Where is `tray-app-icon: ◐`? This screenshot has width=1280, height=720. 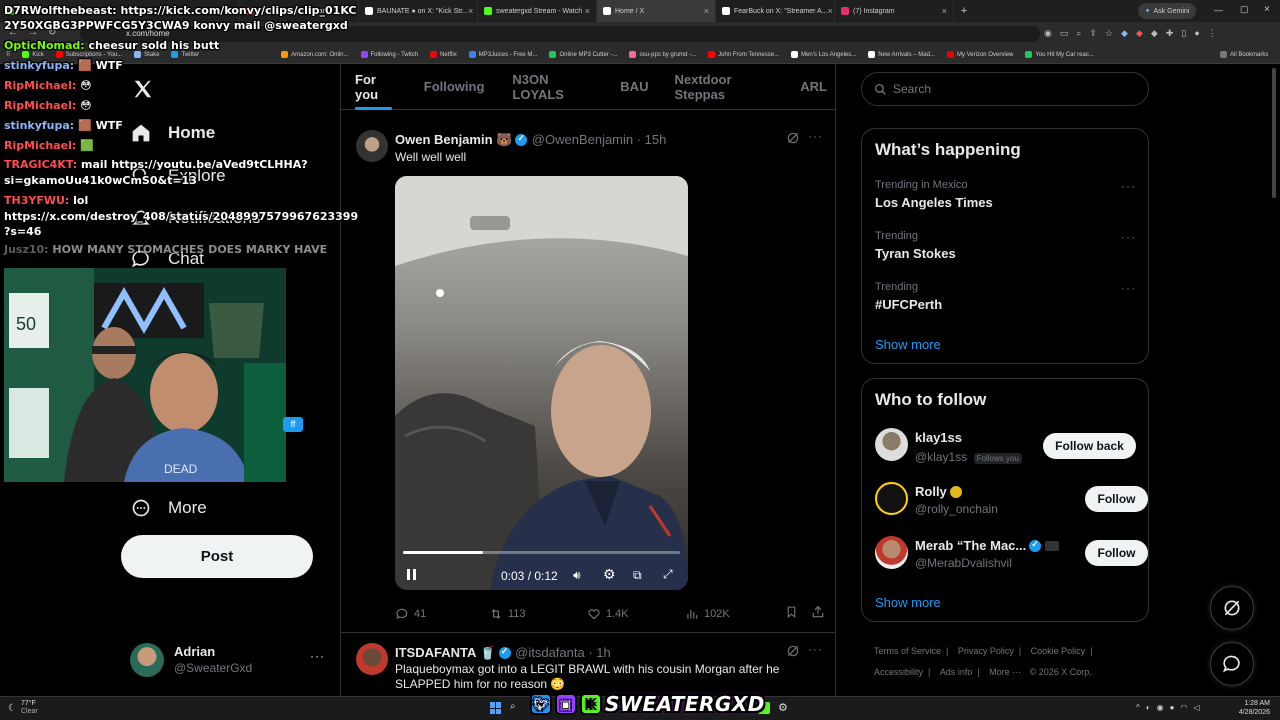
tray-app-icon: ◐ is located at coordinates (1148, 707).